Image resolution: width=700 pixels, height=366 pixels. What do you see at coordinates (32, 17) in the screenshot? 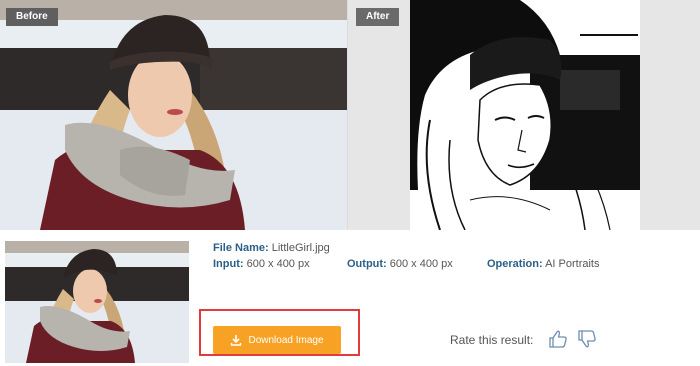
I see `before-label: Before` at bounding box center [32, 17].